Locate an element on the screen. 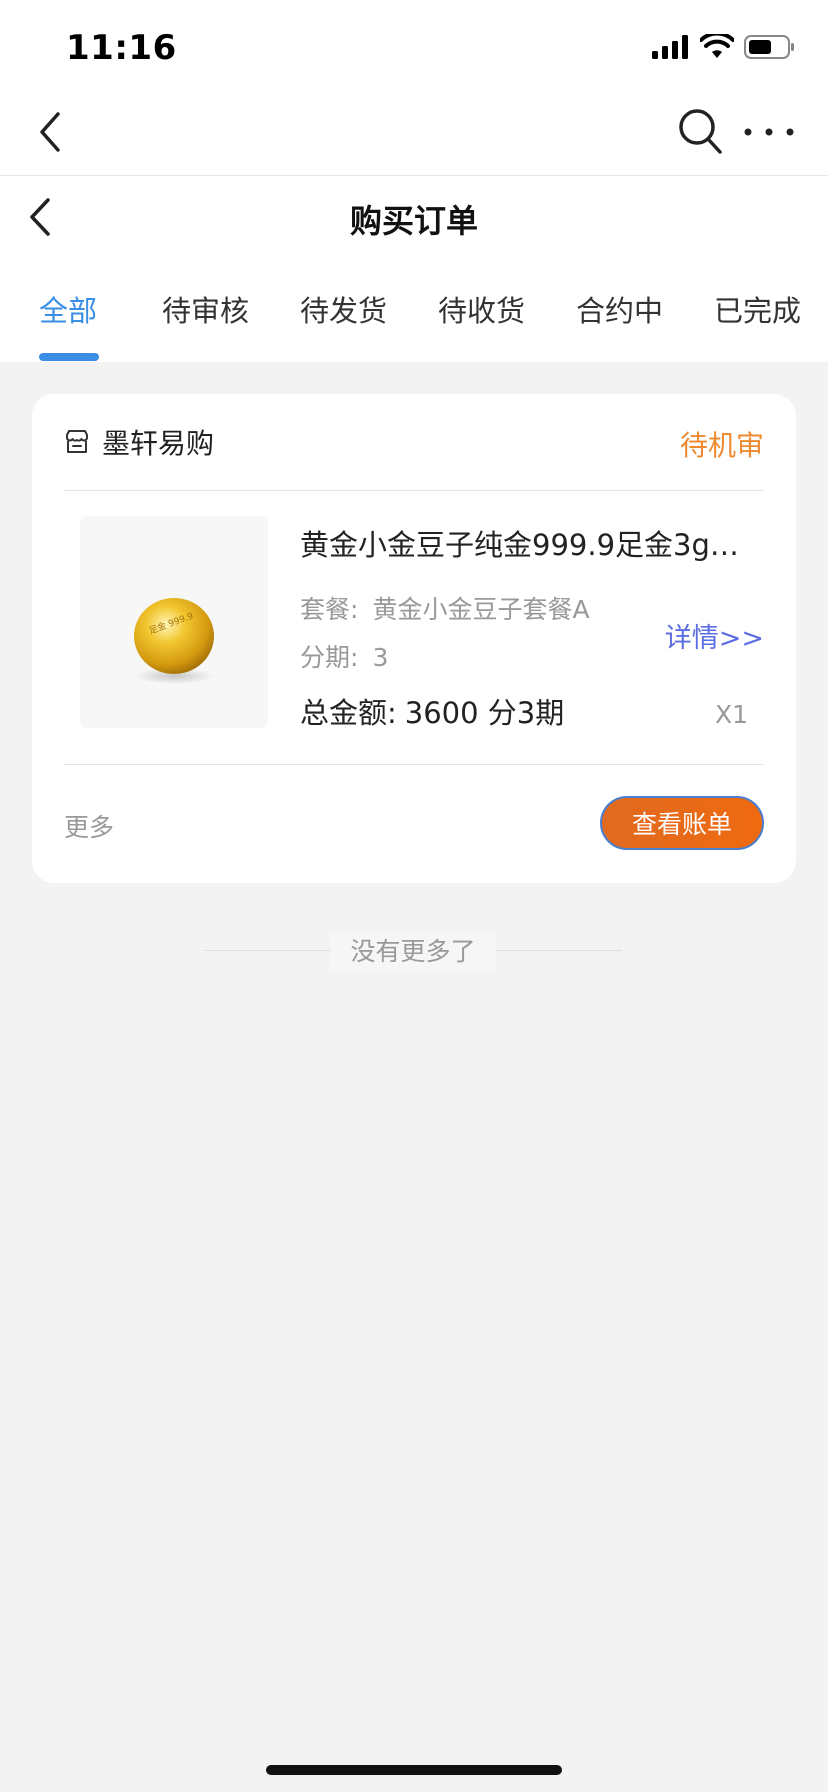 This screenshot has height=1792, width=828. installment-row: 分期: 3 is located at coordinates (344, 656).